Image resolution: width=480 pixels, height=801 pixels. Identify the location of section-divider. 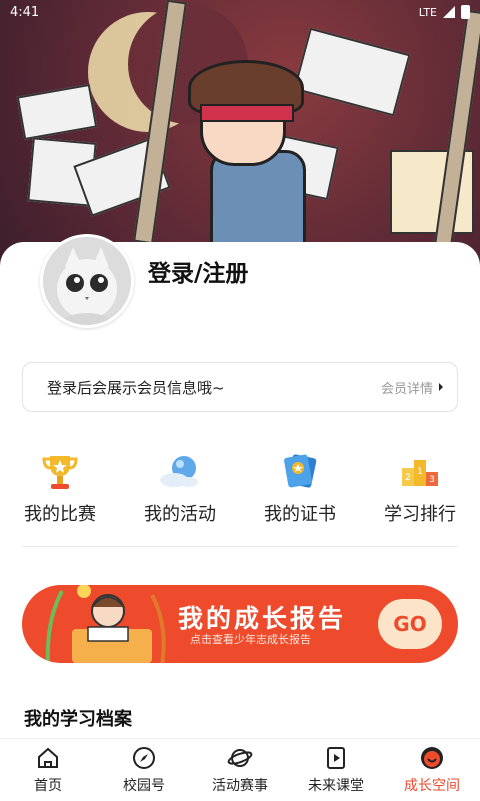
(240, 546).